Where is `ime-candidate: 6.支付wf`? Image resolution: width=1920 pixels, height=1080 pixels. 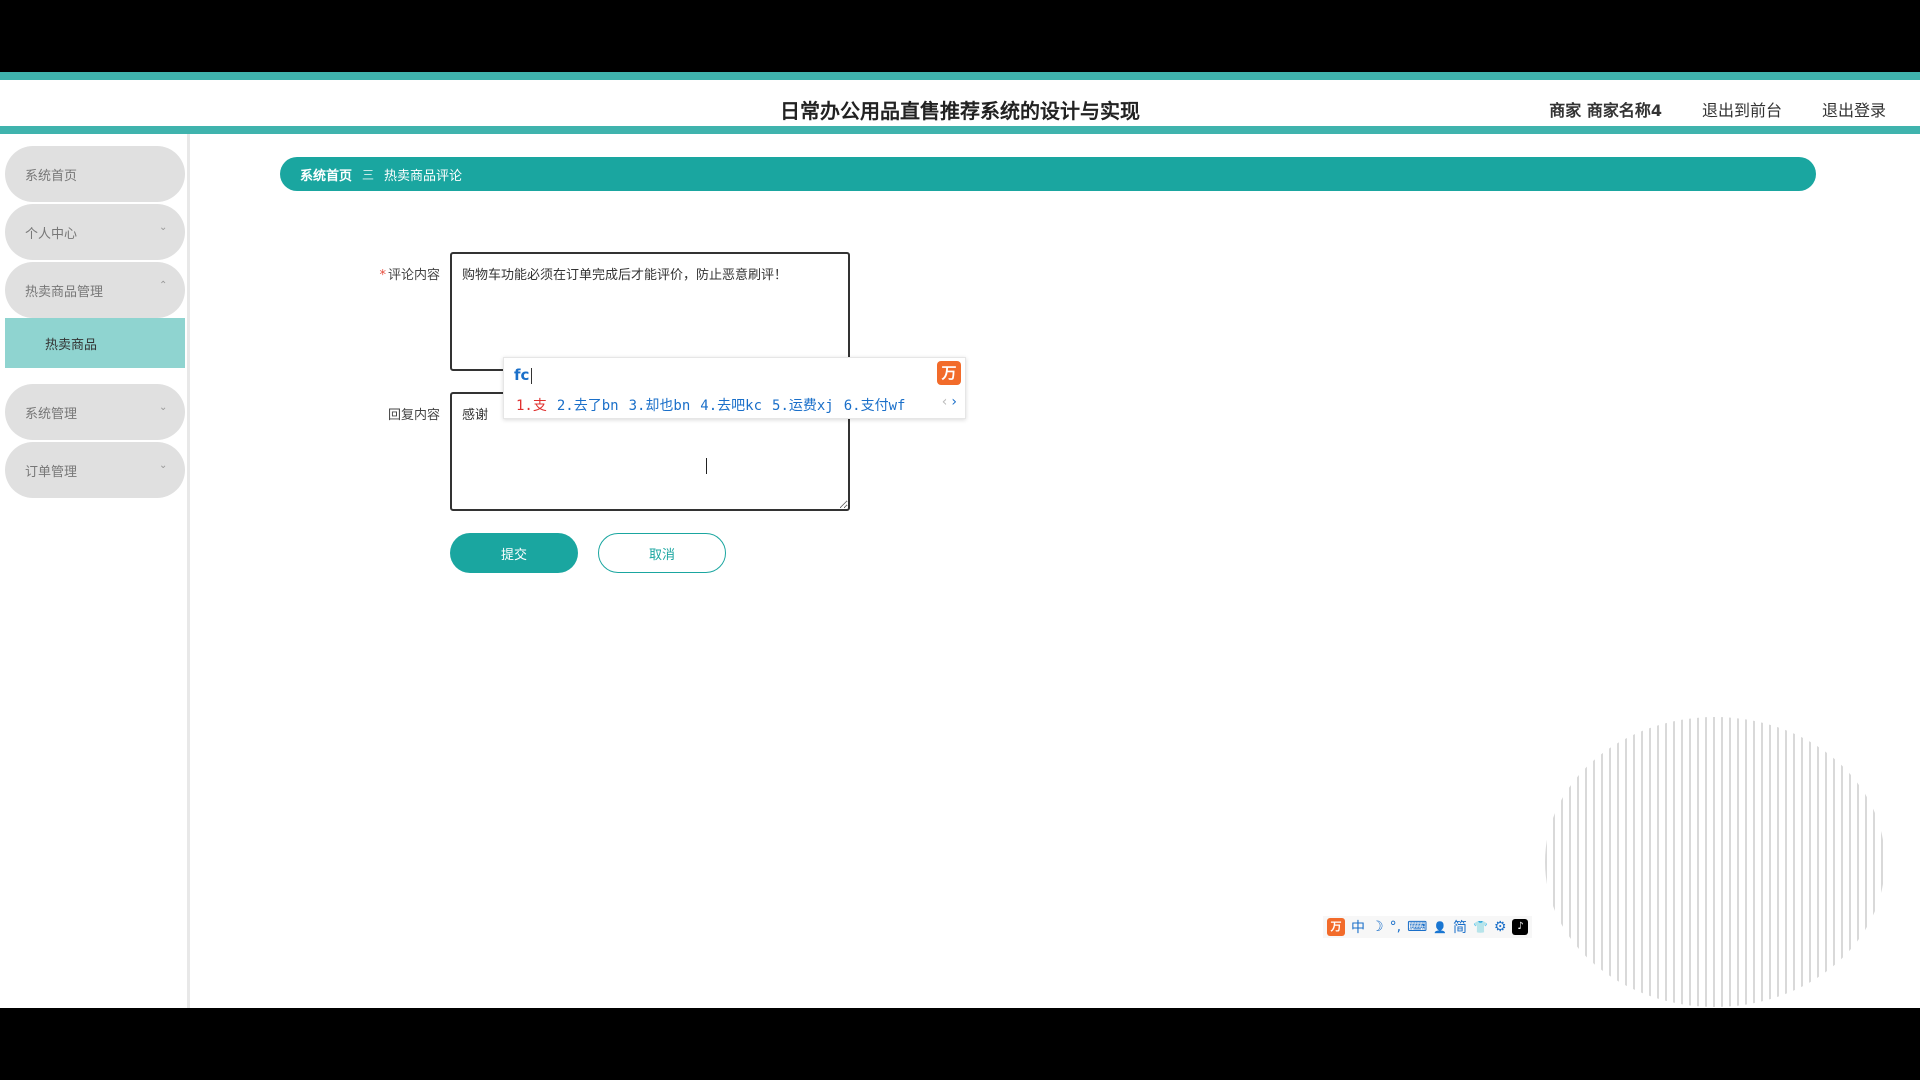 ime-candidate: 6.支付wf is located at coordinates (875, 405).